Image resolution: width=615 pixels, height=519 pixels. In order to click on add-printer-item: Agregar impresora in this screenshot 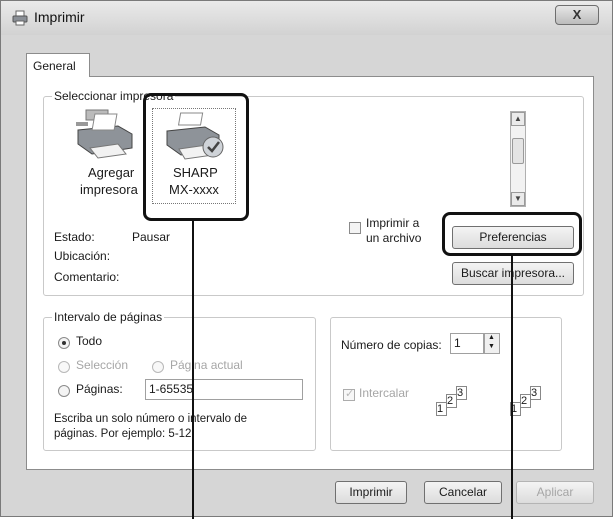, I will do `click(104, 156)`.